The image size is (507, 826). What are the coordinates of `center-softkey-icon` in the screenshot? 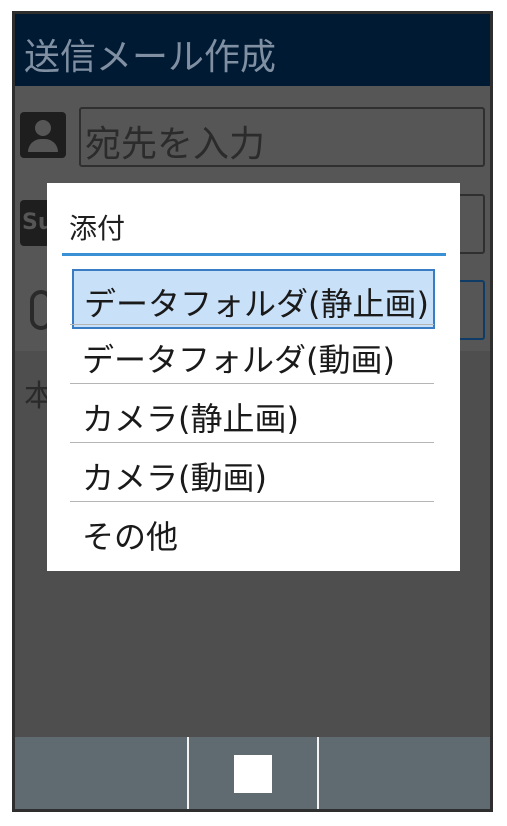 It's located at (253, 774).